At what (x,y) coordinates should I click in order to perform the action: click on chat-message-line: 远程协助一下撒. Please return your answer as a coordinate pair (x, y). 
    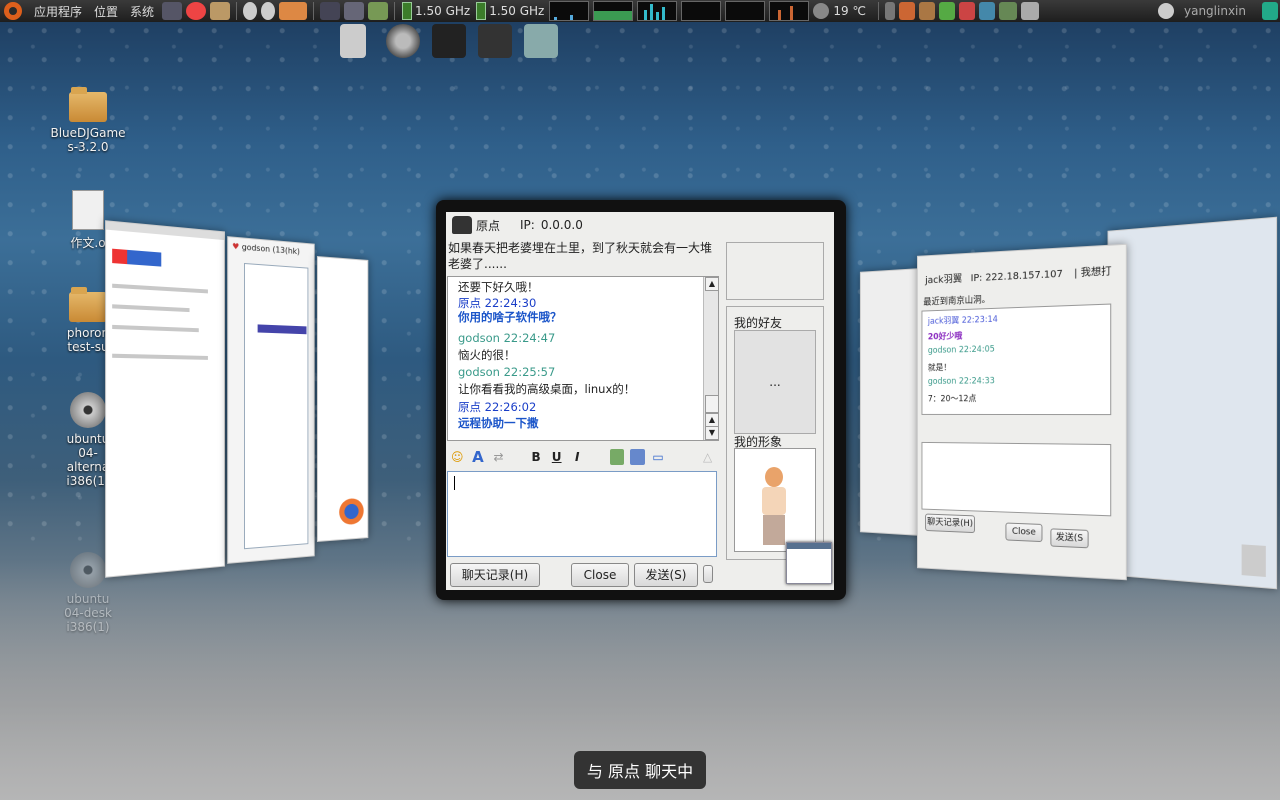
    Looking at the image, I should click on (498, 423).